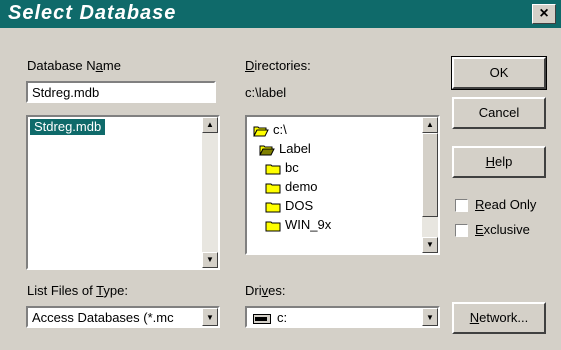 The image size is (561, 350). I want to click on list-item: Stdreg.mdb, so click(68, 127).